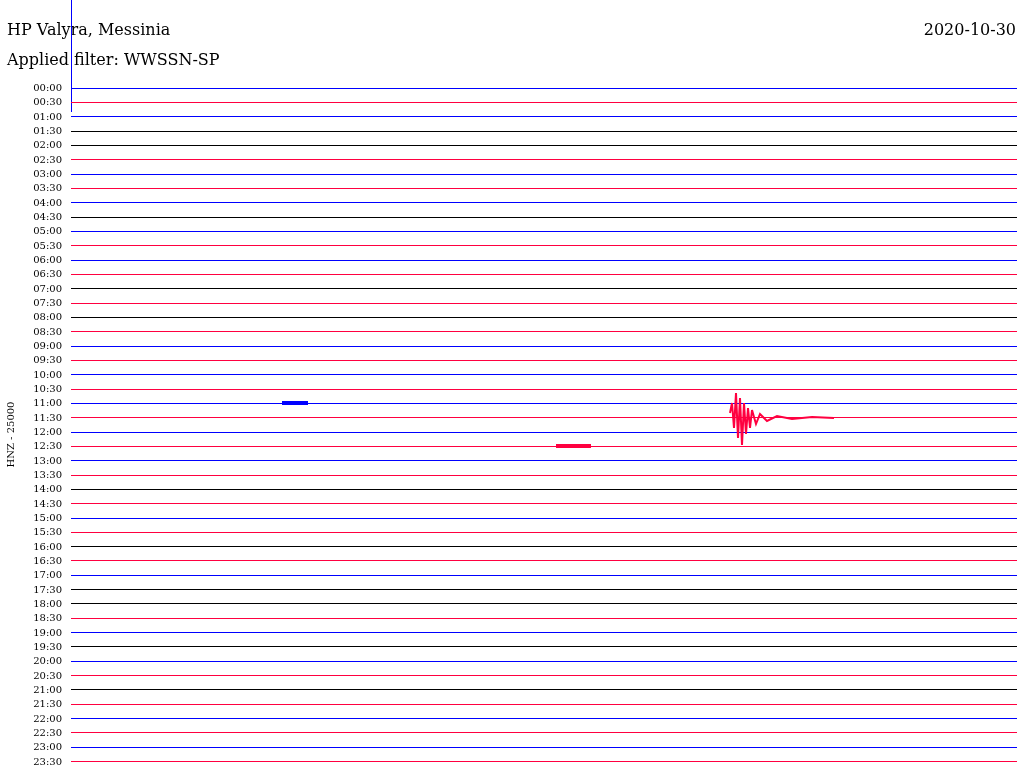 The image size is (1024, 780). What do you see at coordinates (47, 732) in the screenshot?
I see `time-label: 22:30` at bounding box center [47, 732].